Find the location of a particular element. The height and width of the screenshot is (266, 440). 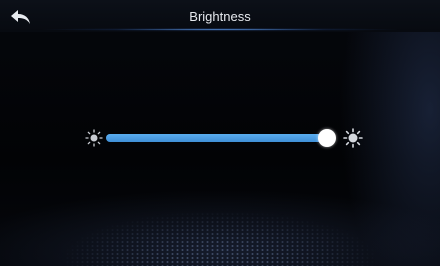

brightness-slider-track is located at coordinates (221, 138).